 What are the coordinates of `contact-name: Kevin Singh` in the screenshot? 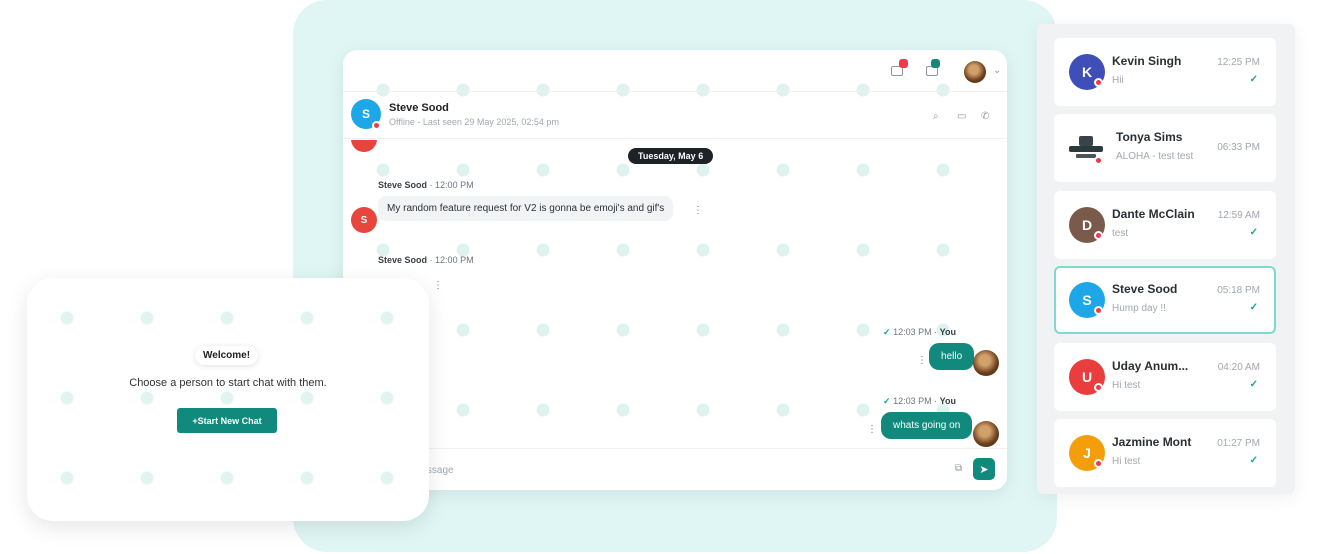 It's located at (1147, 61).